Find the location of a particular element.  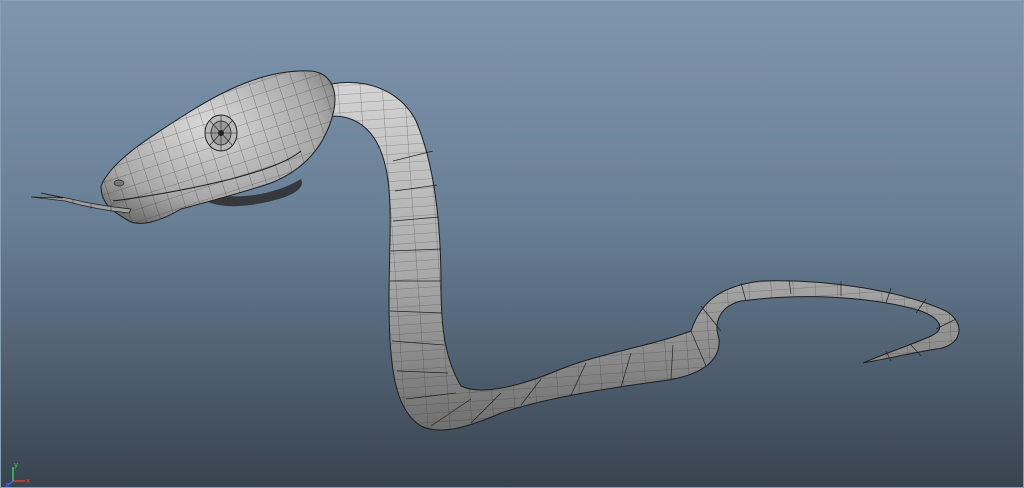

eye is located at coordinates (221, 133).